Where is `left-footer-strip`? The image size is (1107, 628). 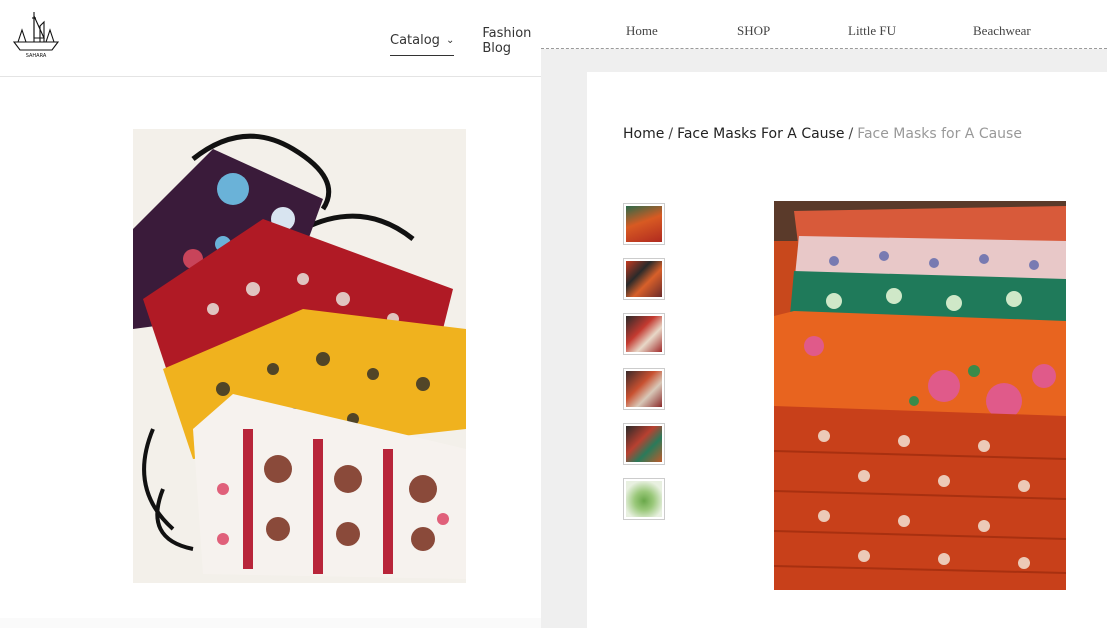
left-footer-strip is located at coordinates (270, 623).